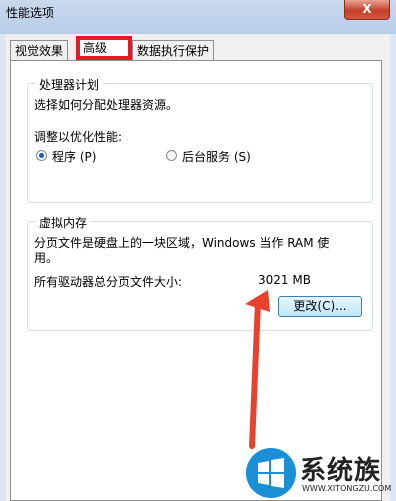  Describe the element at coordinates (171, 155) in the screenshot. I see `background-services-radio` at that location.